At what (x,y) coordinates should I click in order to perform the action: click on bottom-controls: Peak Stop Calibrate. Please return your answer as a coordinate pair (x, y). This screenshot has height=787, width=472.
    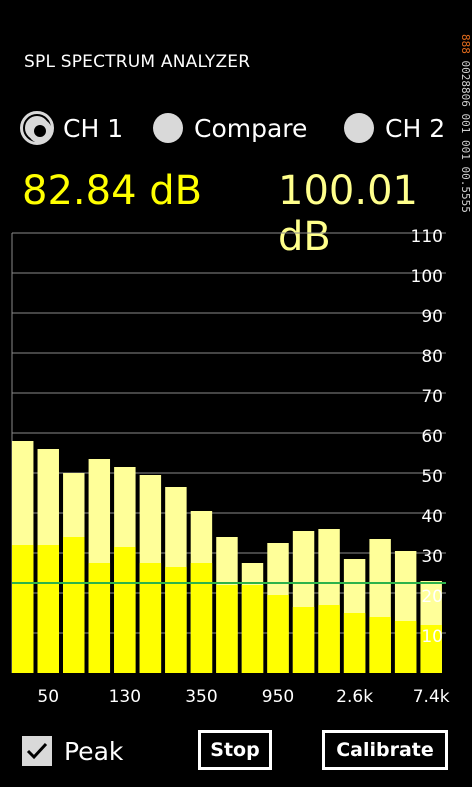
    Looking at the image, I should click on (236, 752).